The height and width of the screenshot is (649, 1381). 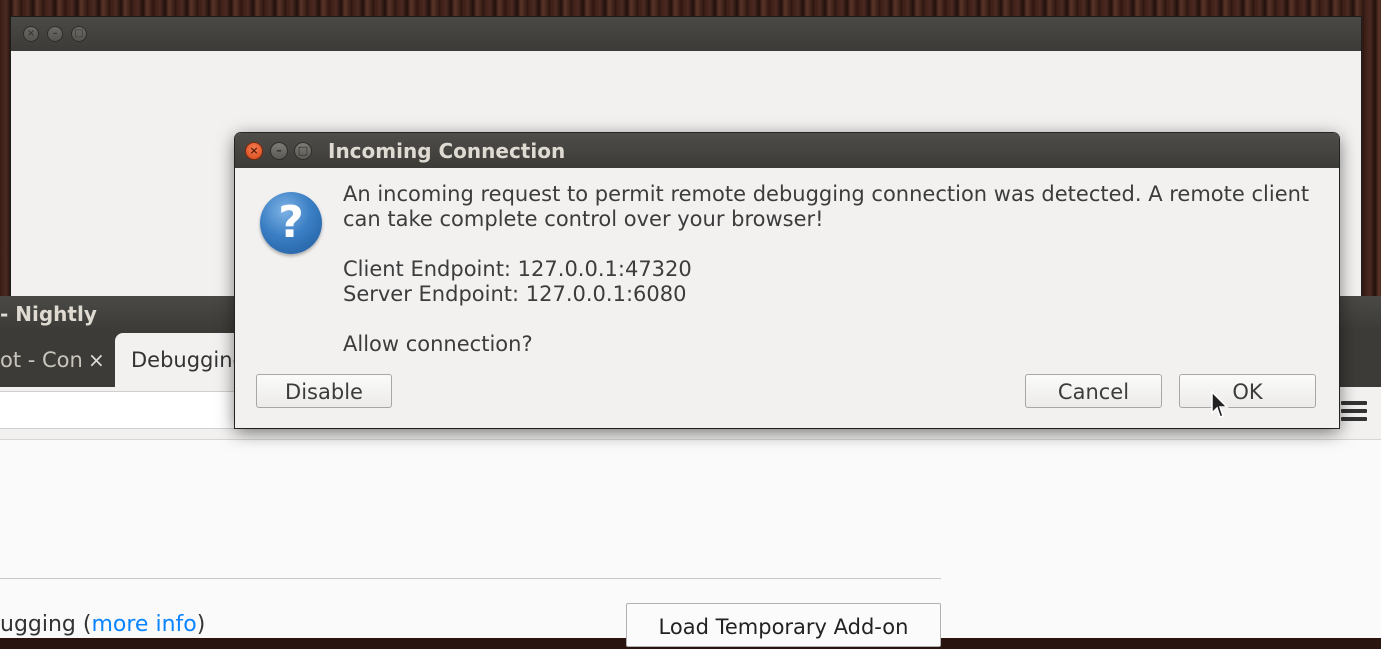 What do you see at coordinates (1247, 391) in the screenshot?
I see `ok-button: OK` at bounding box center [1247, 391].